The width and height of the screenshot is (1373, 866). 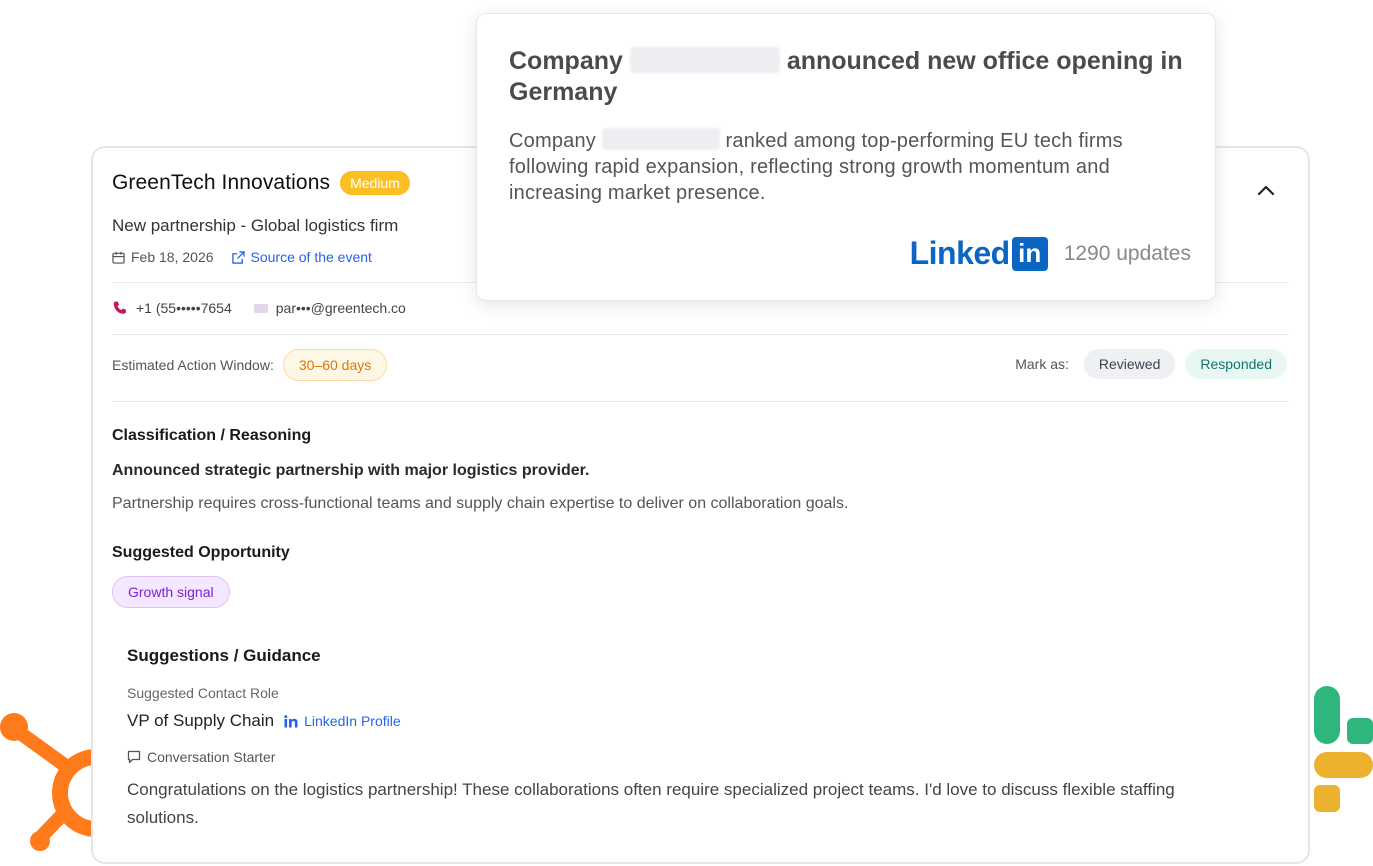 I want to click on event-meta: Feb 18, 2026 Source of the event, so click(x=242, y=257).